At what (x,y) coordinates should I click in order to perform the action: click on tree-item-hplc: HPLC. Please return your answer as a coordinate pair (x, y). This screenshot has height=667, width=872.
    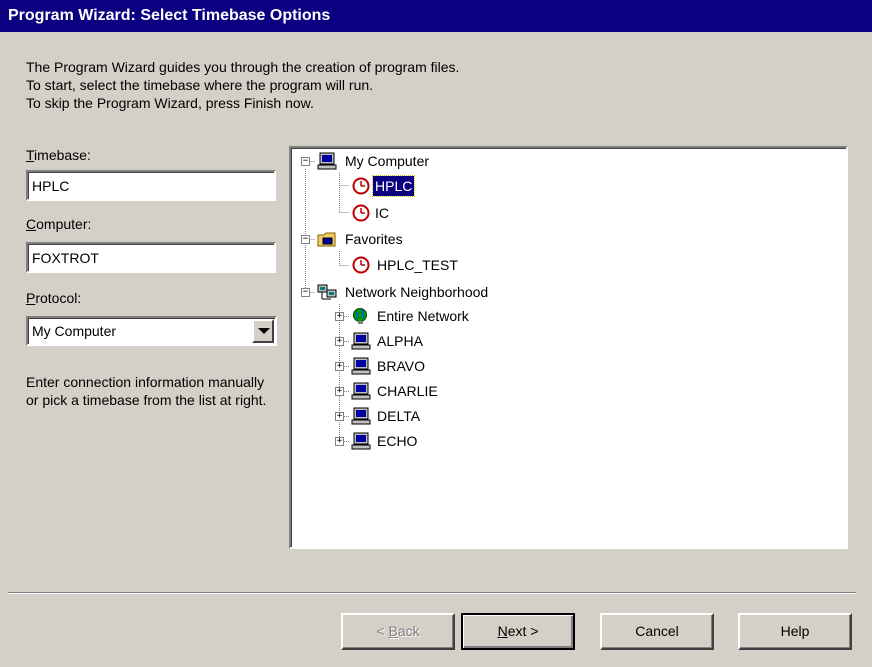
    Looking at the image, I should click on (401, 186).